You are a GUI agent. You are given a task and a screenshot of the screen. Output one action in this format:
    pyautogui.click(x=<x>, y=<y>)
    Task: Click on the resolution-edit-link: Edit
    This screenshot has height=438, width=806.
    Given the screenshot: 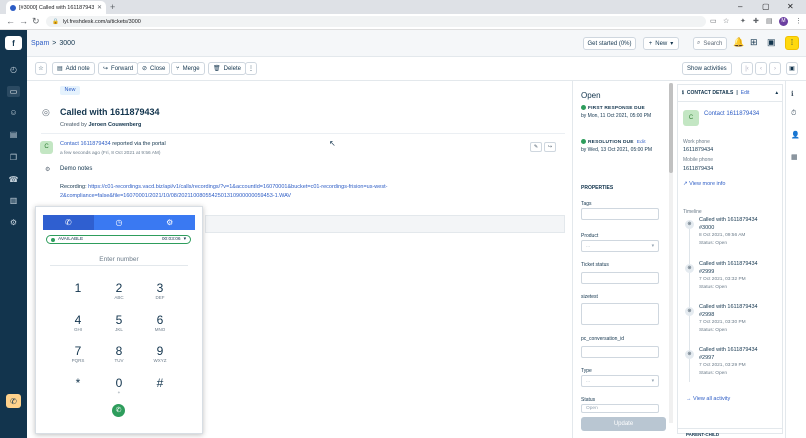 What is the action you would take?
    pyautogui.click(x=641, y=142)
    